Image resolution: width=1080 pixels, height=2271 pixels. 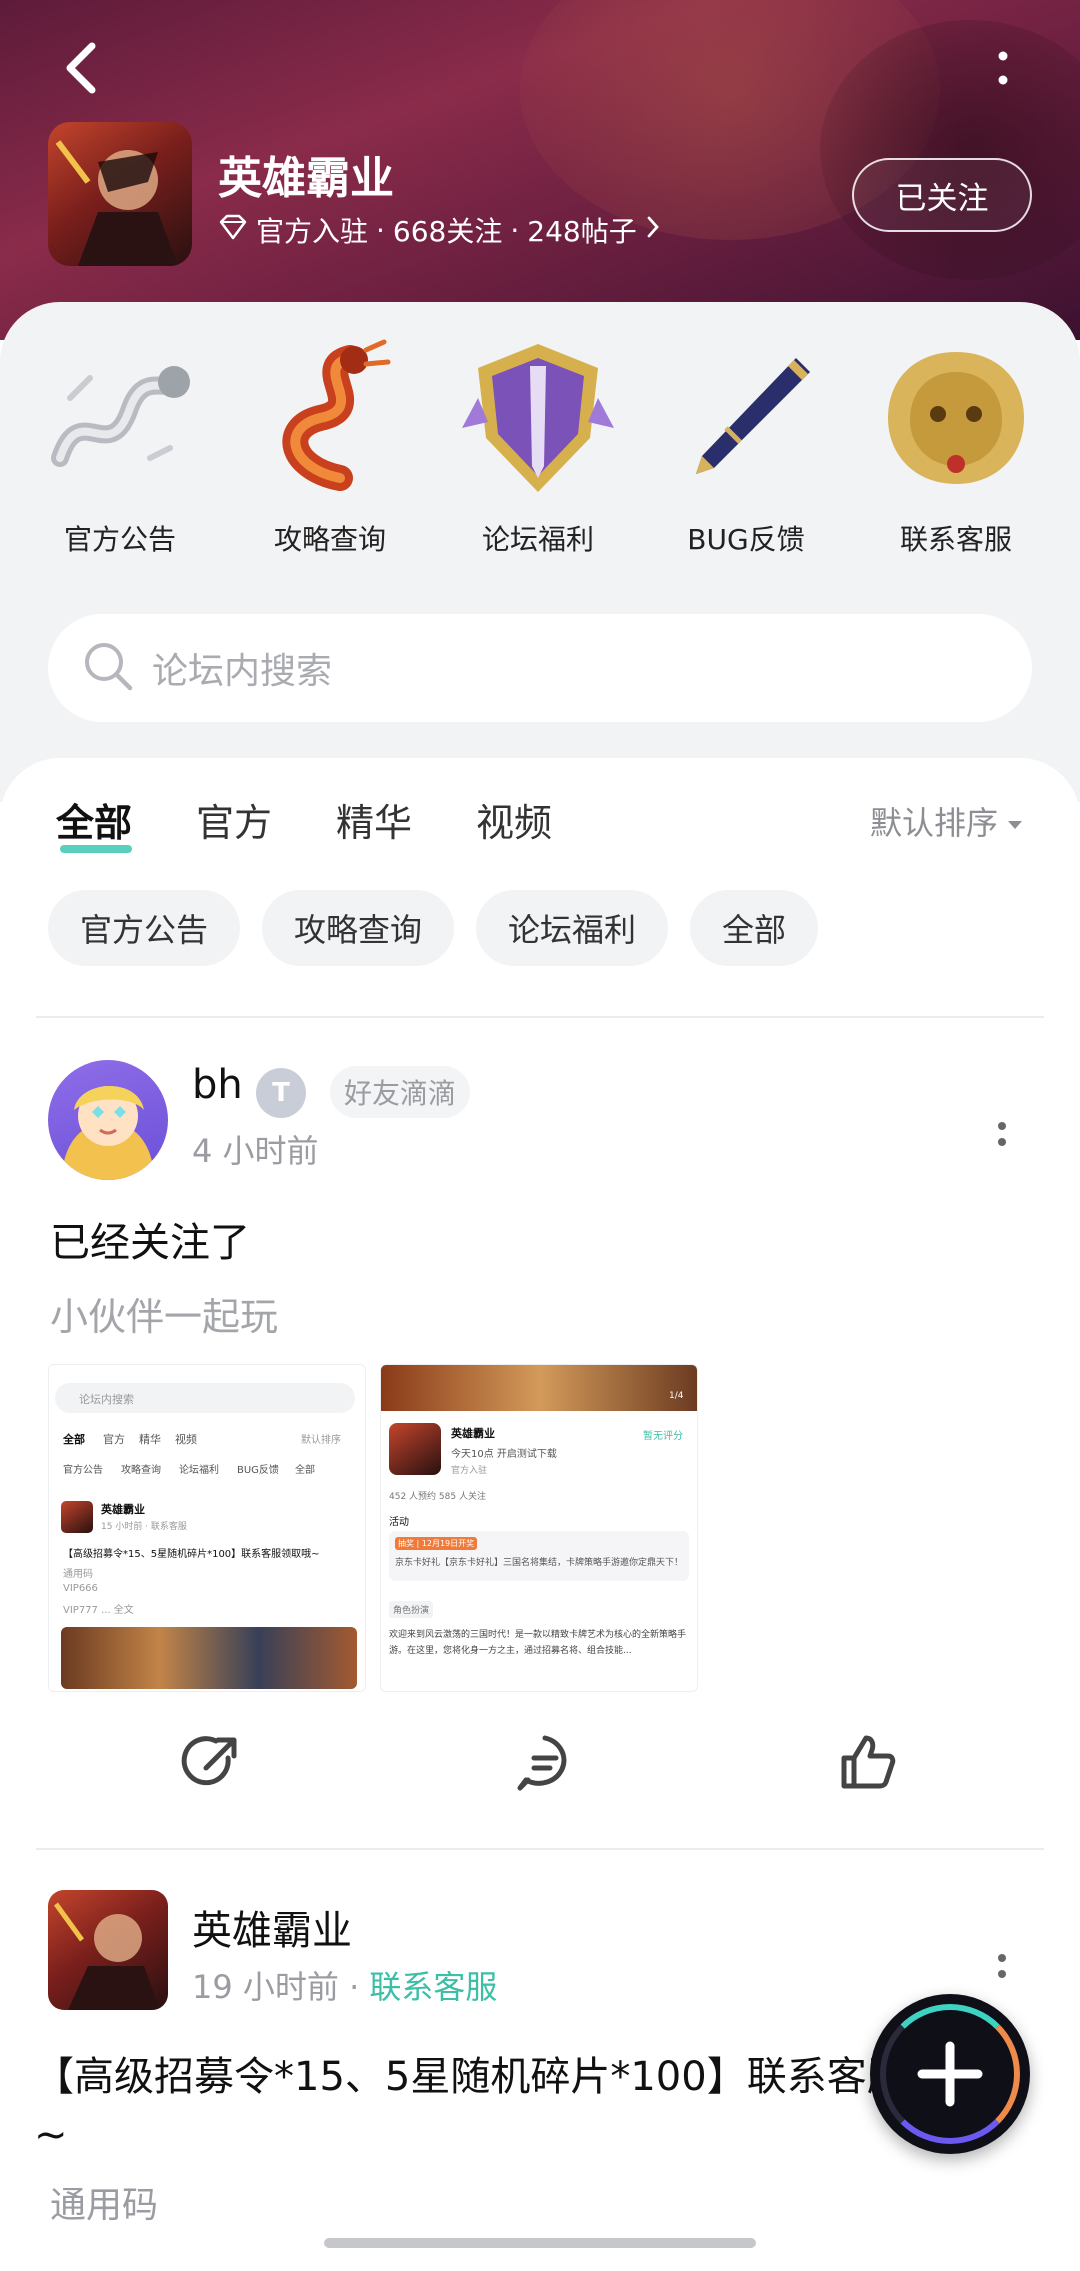 I want to click on quick-entry-guide: 攻略查询, so click(x=330, y=448).